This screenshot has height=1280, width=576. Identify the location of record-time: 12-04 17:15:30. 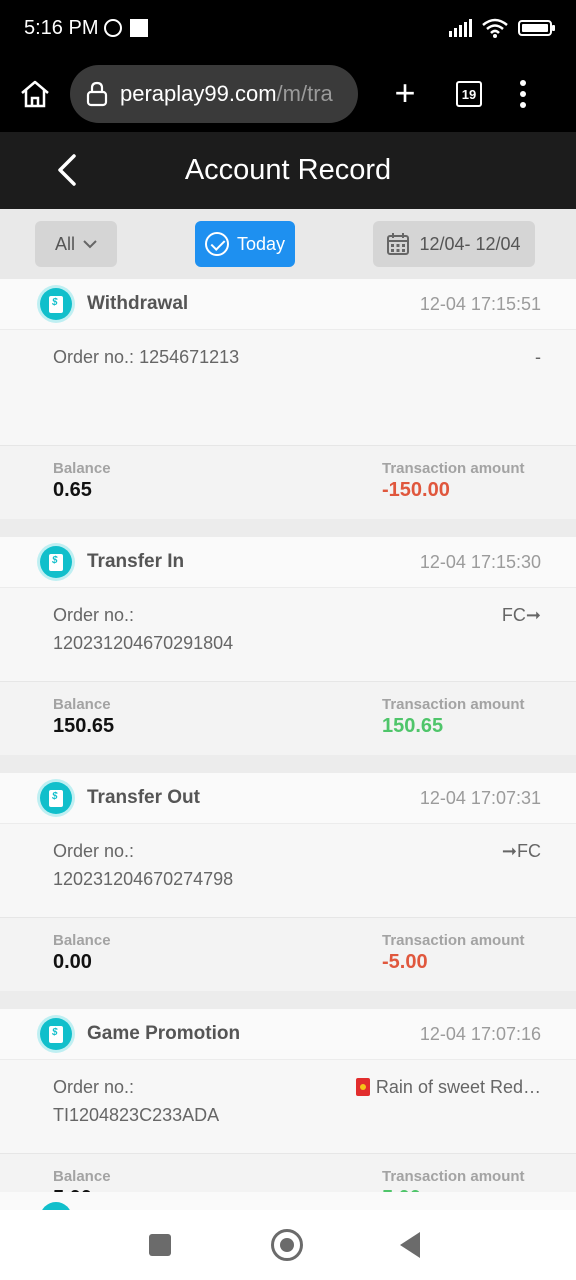
(480, 561).